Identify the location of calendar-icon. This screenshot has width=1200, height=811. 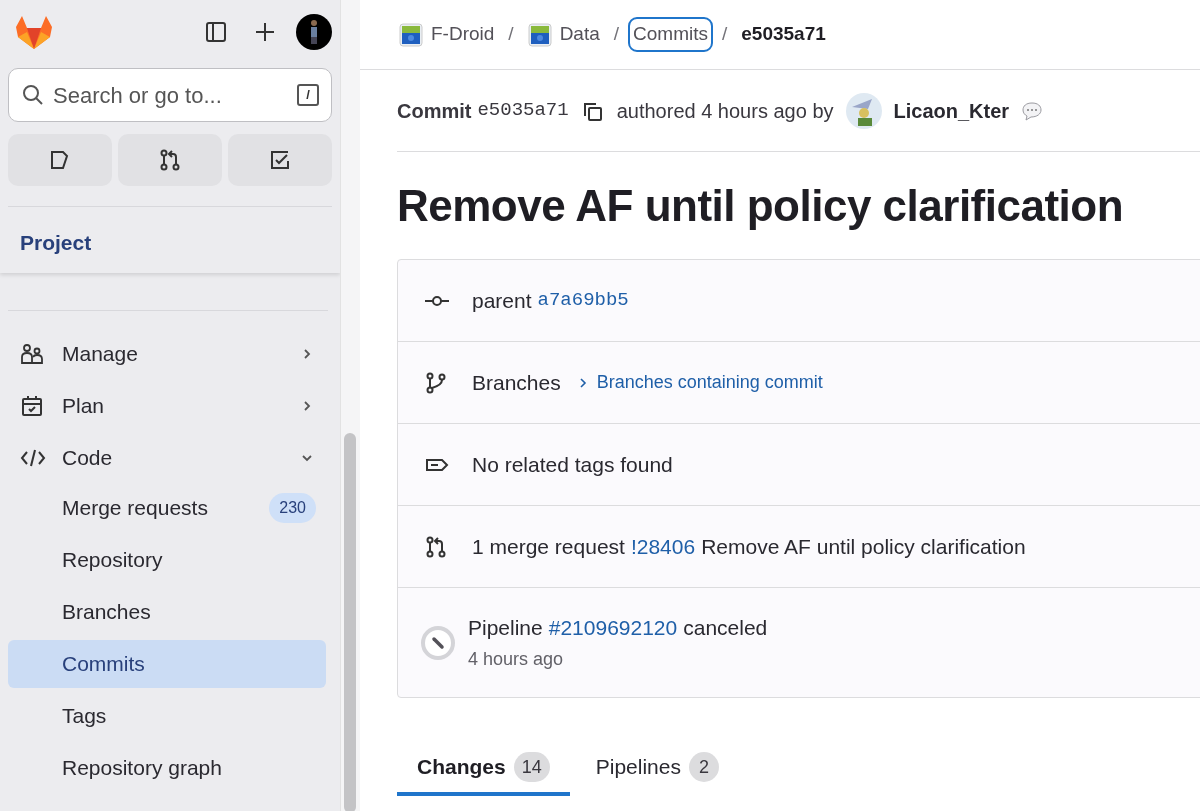
(32, 406).